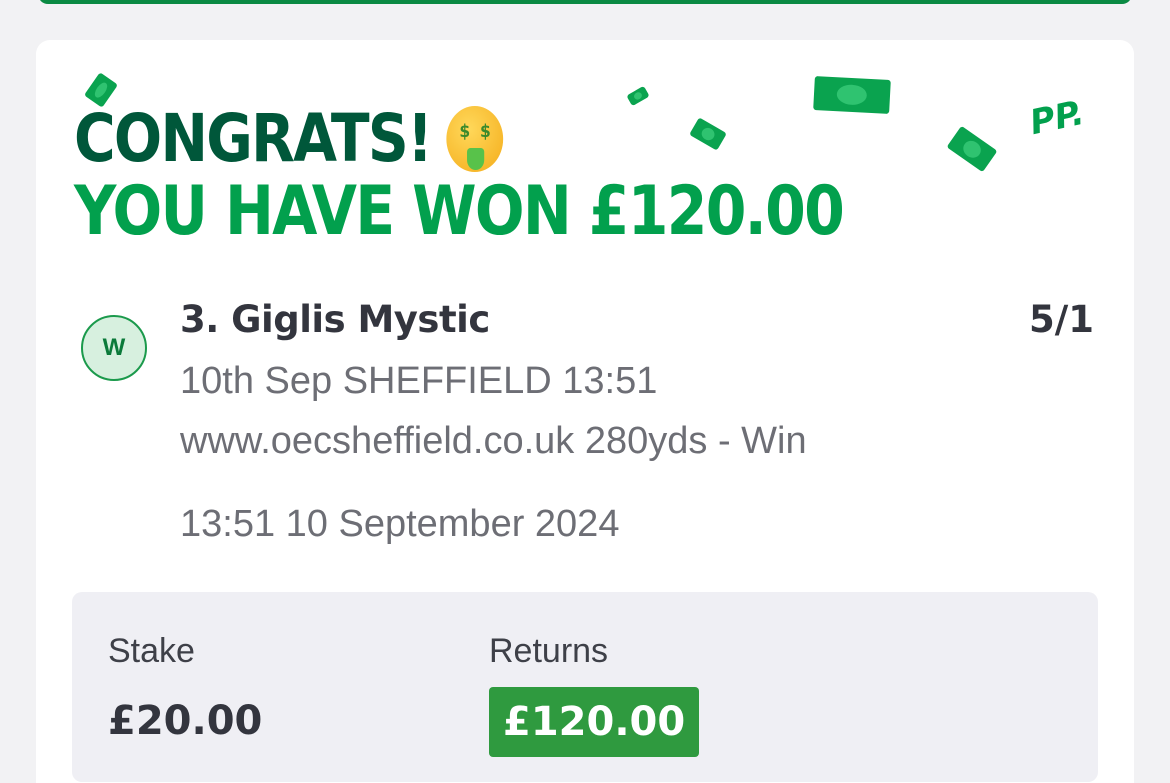 The height and width of the screenshot is (783, 1170). Describe the element at coordinates (1061, 319) in the screenshot. I see `odds-value: 5/1` at that location.